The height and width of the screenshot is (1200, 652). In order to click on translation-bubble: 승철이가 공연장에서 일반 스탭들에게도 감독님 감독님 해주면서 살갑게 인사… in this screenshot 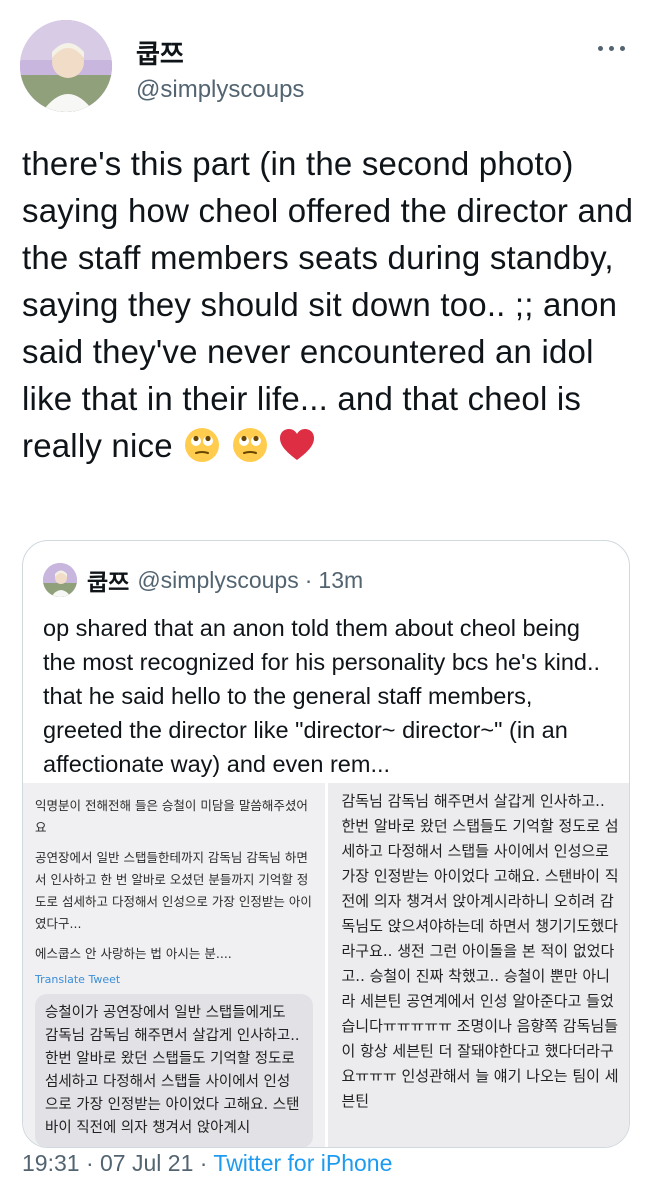, I will do `click(174, 1070)`.